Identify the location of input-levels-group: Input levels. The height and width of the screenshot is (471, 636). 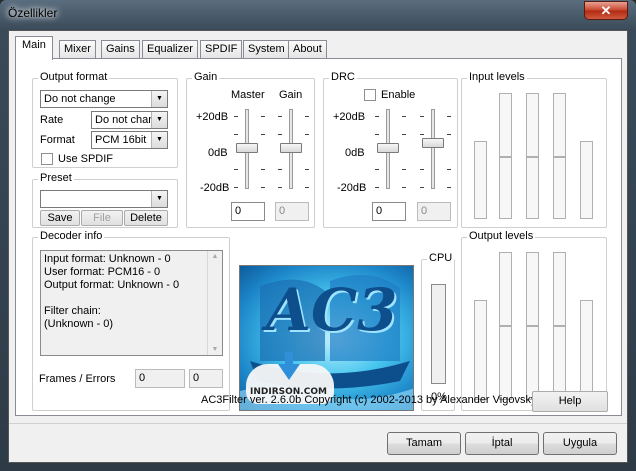
(534, 149).